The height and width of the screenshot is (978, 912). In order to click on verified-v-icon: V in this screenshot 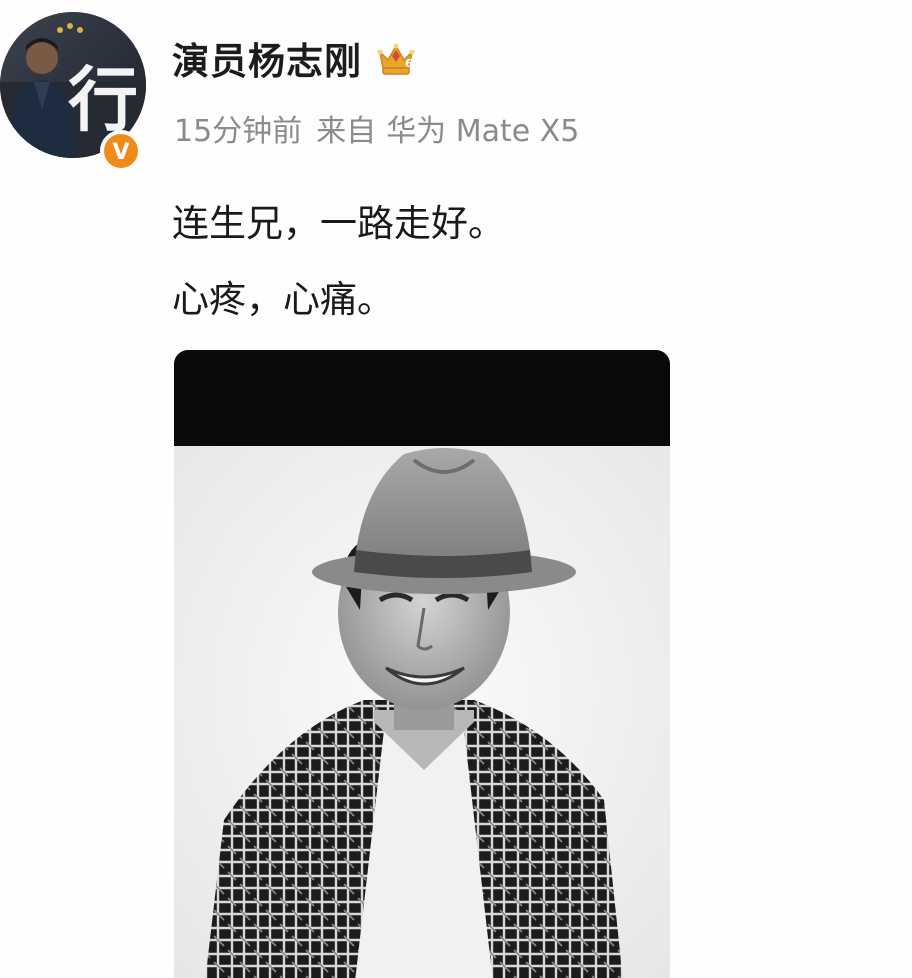, I will do `click(121, 151)`.